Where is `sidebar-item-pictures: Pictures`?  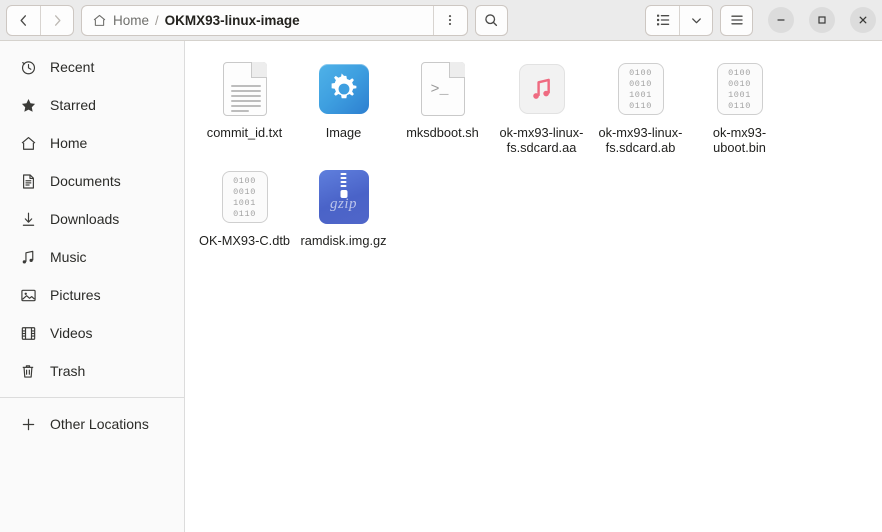 sidebar-item-pictures: Pictures is located at coordinates (92, 295).